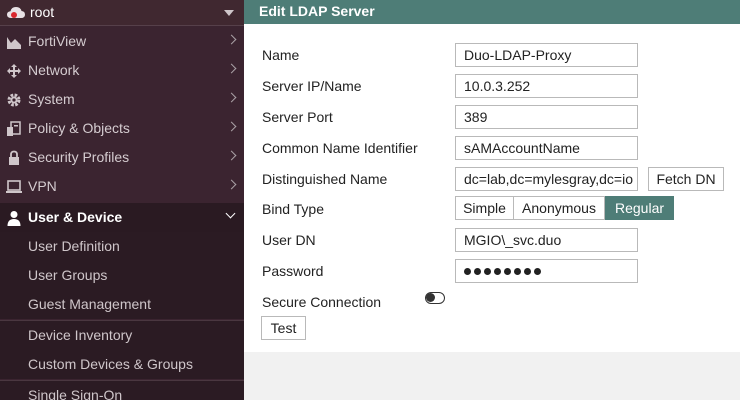  What do you see at coordinates (74, 246) in the screenshot?
I see `sidebar-subitem-label: User Definition` at bounding box center [74, 246].